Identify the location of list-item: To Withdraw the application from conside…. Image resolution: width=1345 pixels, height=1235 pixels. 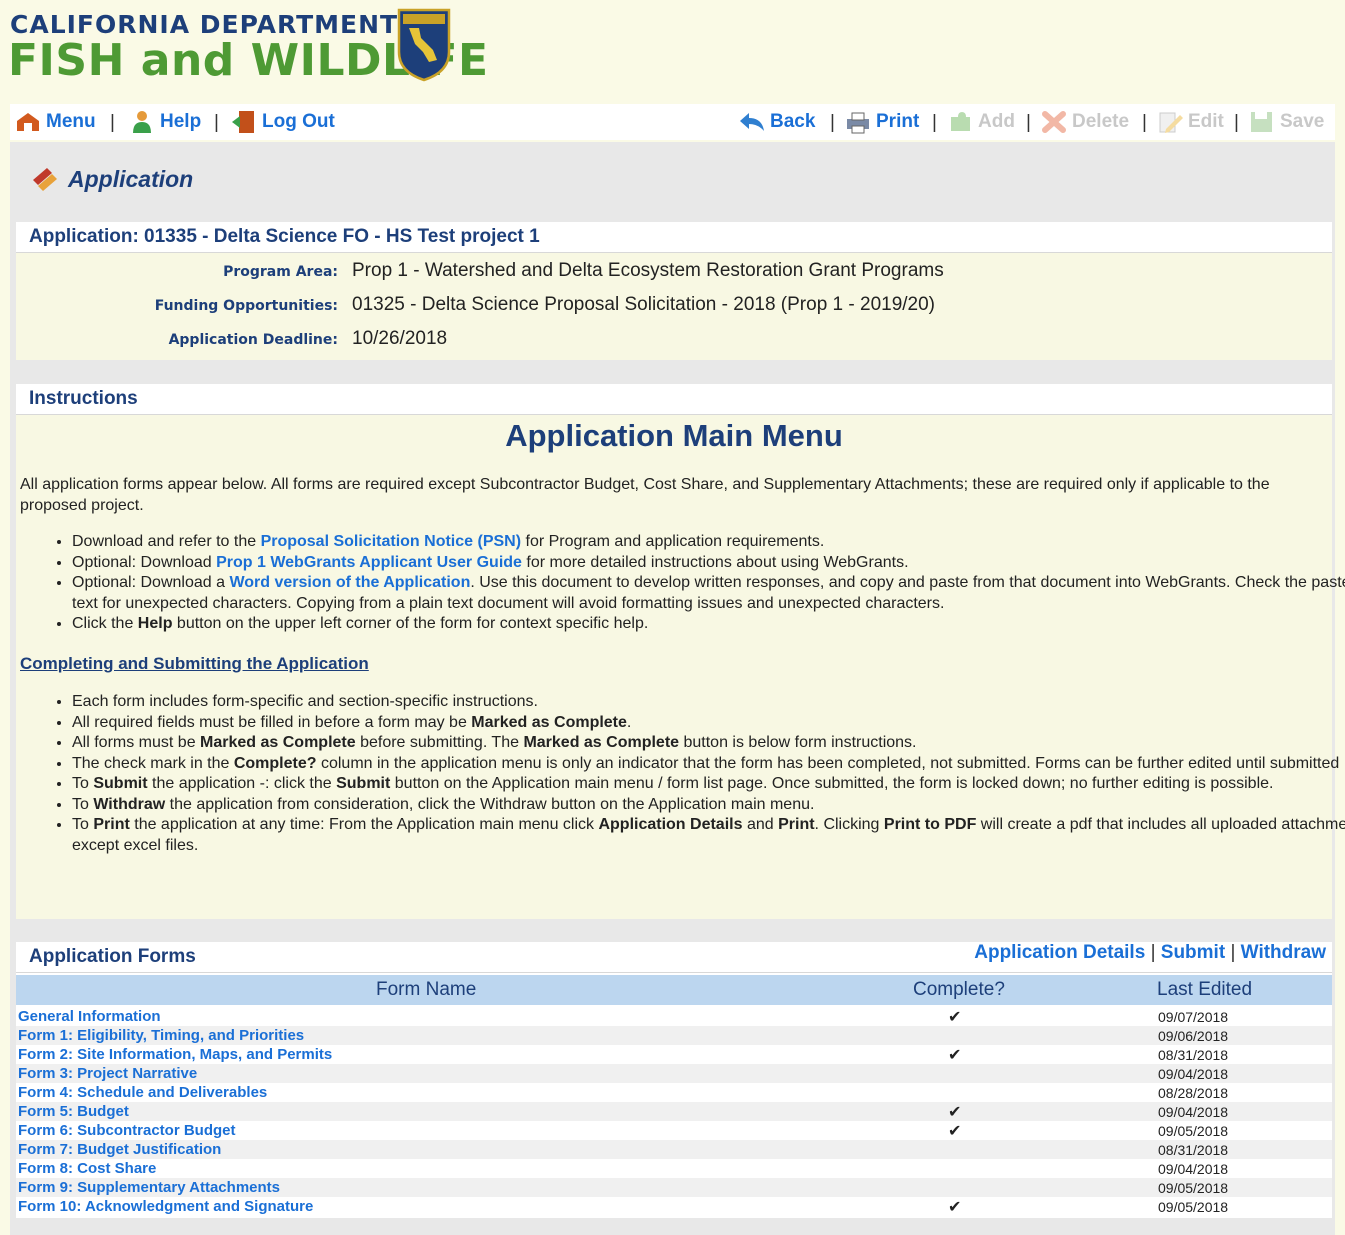
(708, 805).